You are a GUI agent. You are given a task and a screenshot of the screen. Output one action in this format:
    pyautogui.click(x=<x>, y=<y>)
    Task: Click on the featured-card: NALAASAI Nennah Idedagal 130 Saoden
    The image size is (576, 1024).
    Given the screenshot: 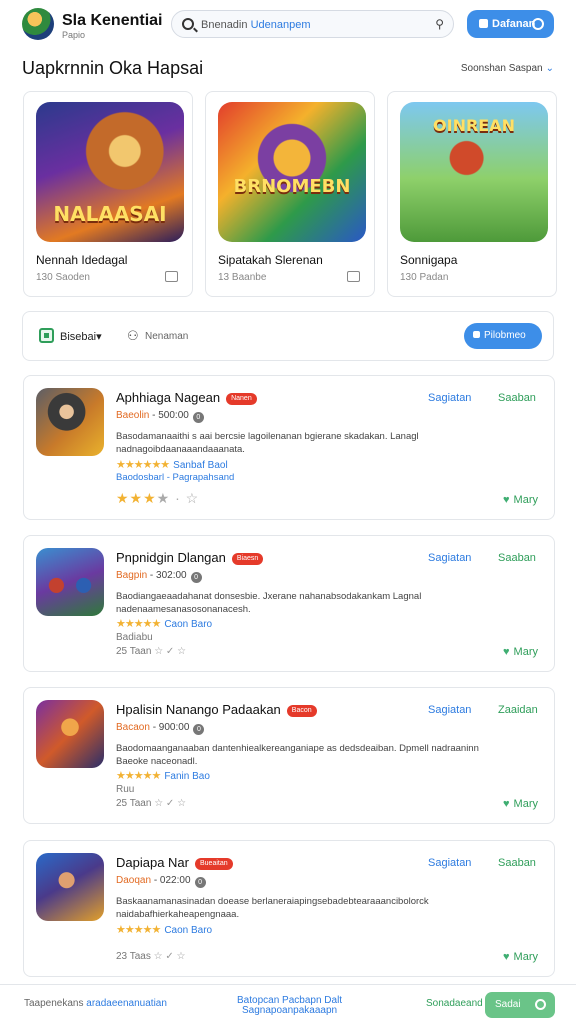 What is the action you would take?
    pyautogui.click(x=108, y=194)
    